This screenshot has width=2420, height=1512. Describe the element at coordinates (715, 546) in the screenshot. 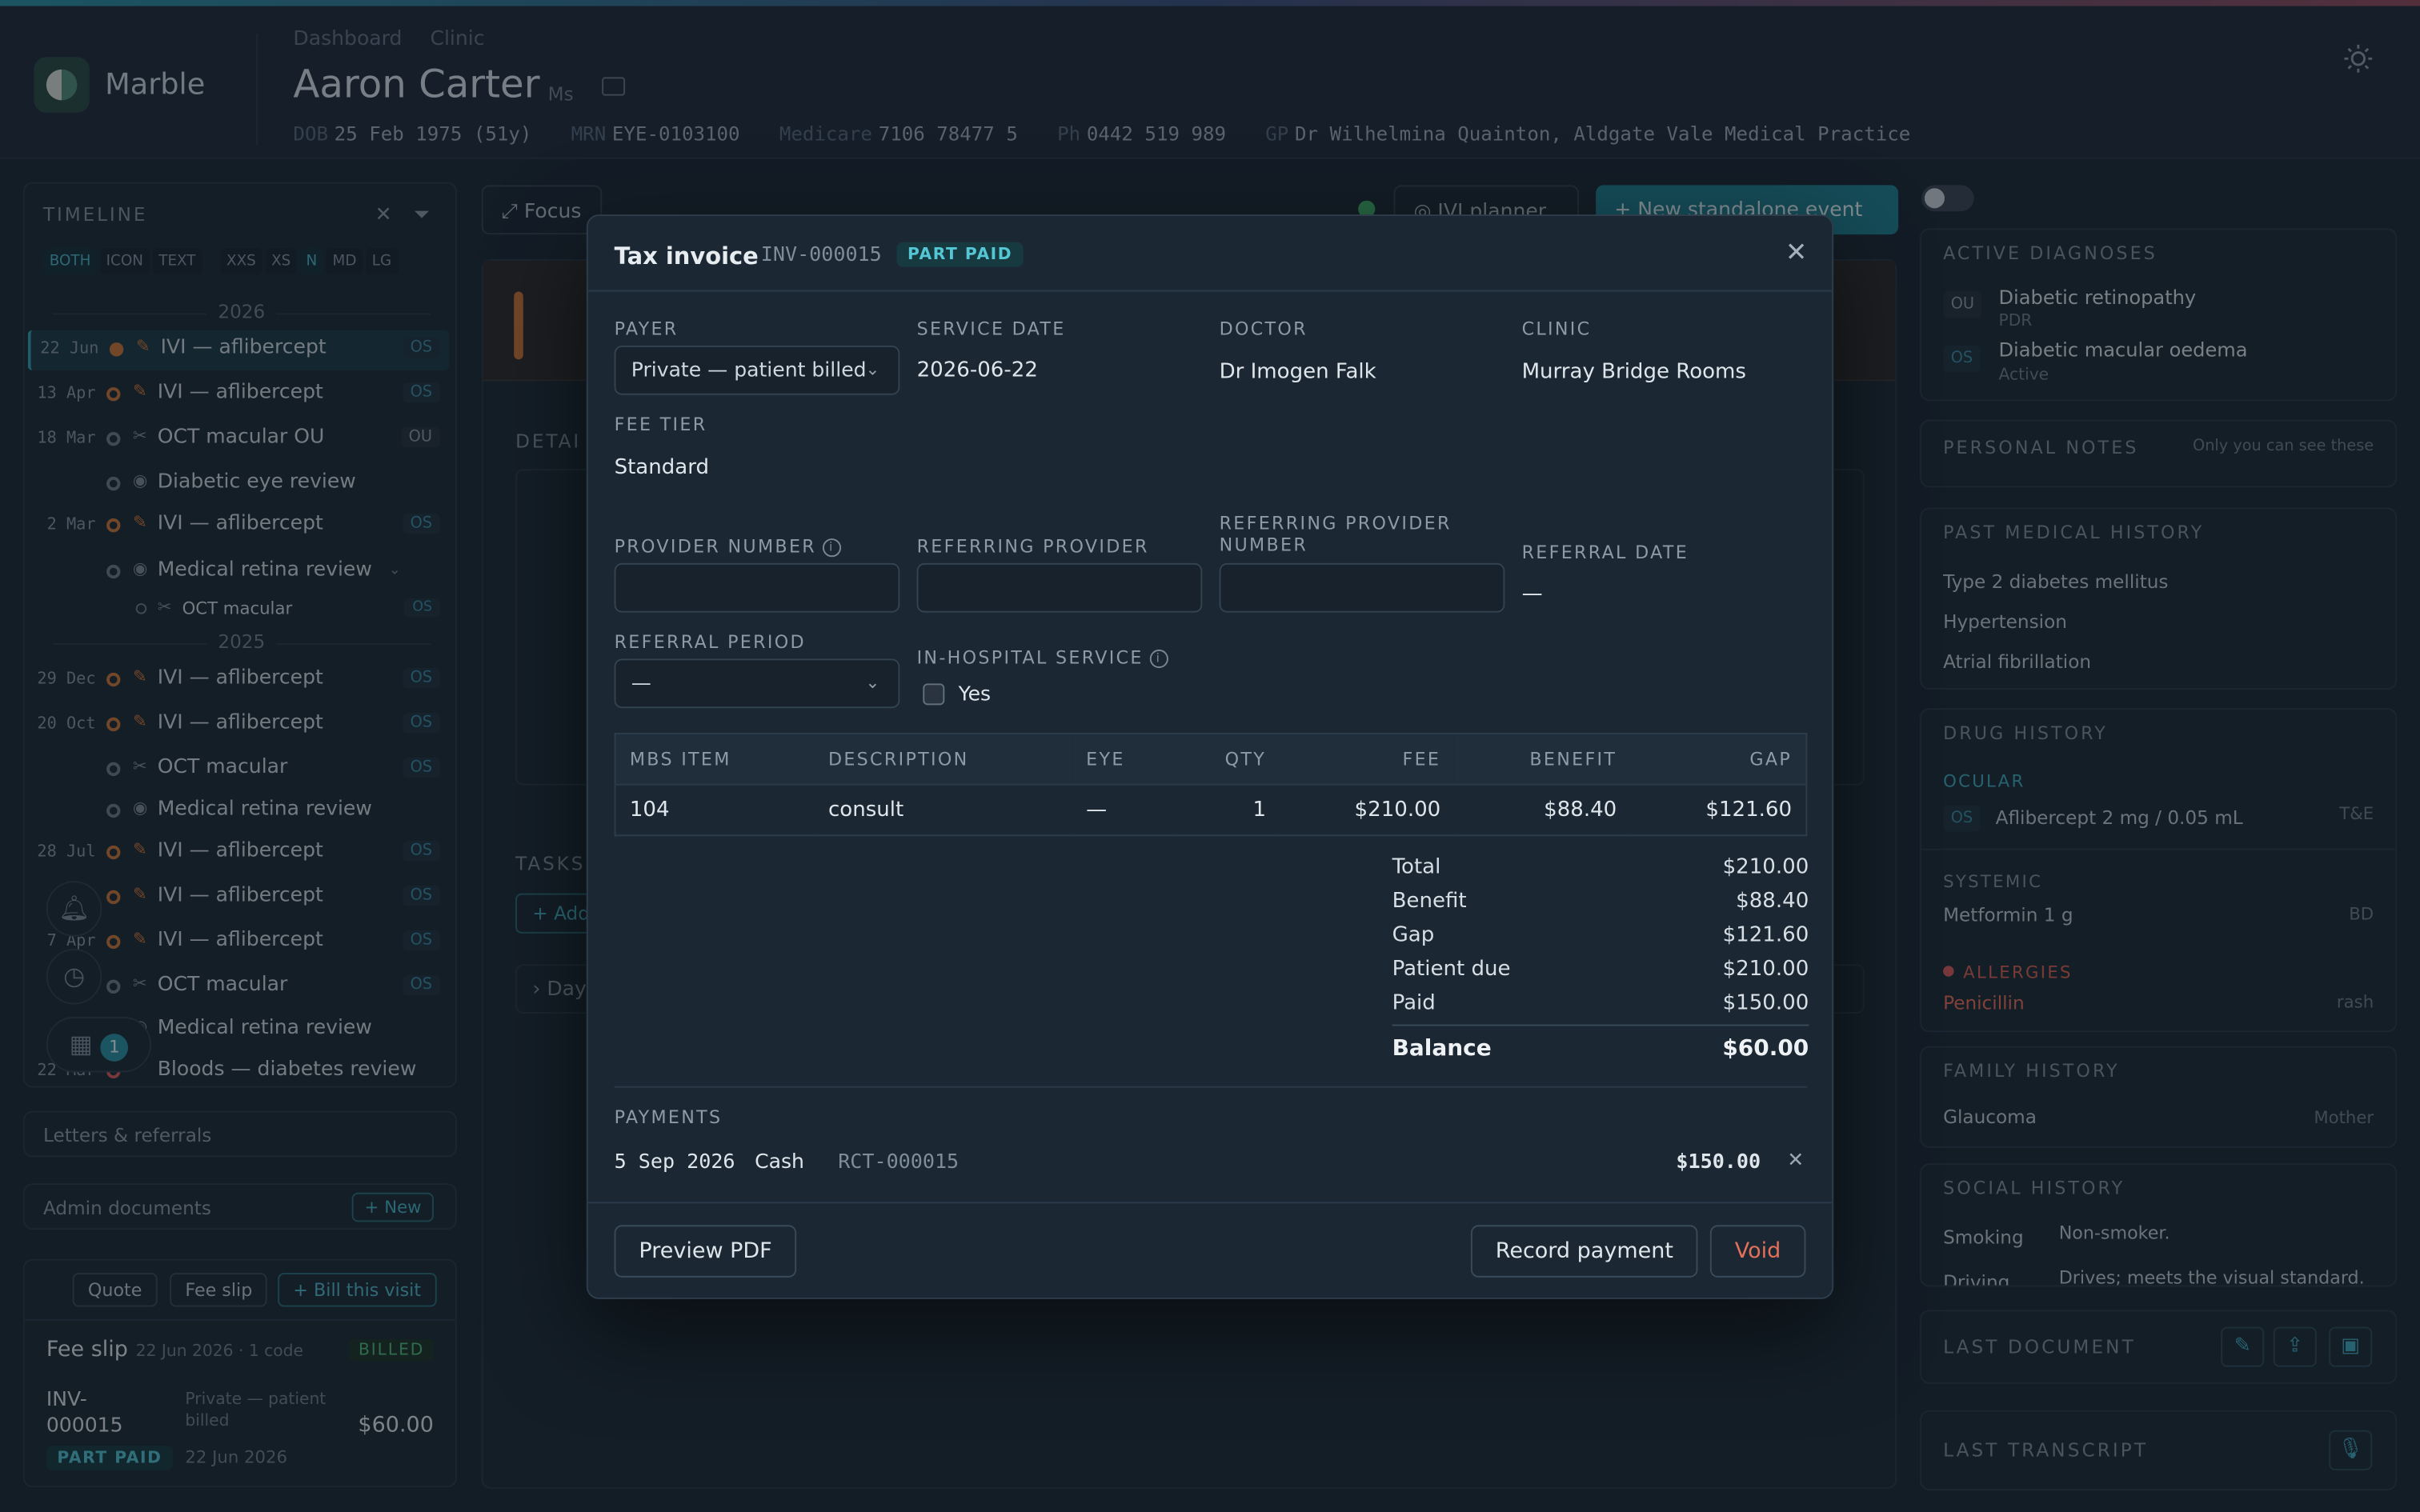

I see `provider-number-text: PROVIDER NUMBER` at that location.